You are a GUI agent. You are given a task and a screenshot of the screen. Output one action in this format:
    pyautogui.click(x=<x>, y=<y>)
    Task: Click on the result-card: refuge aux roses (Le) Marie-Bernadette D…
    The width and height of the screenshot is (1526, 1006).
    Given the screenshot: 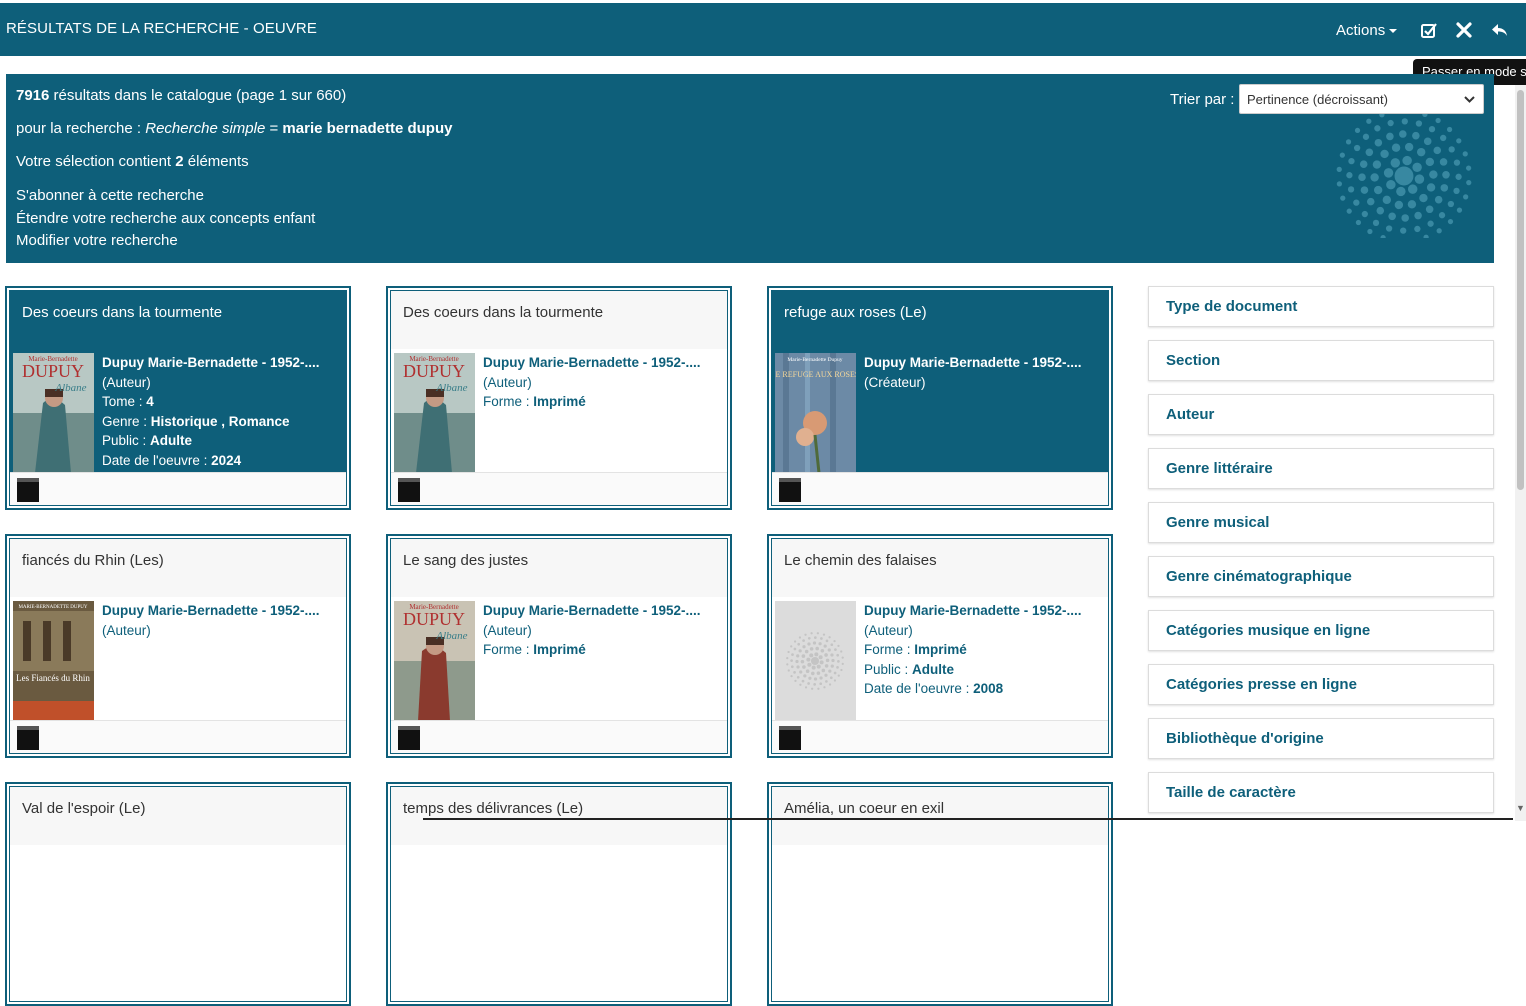 What is the action you would take?
    pyautogui.click(x=940, y=398)
    